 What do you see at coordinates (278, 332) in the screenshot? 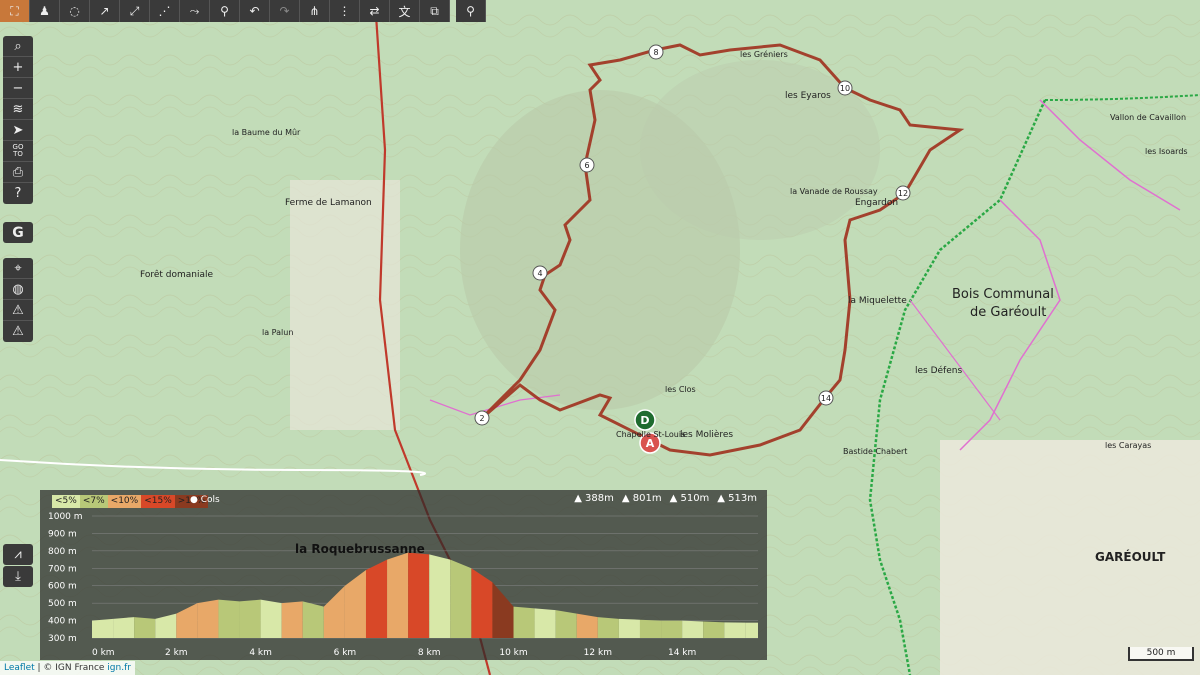
I see `map-label: la Palun` at bounding box center [278, 332].